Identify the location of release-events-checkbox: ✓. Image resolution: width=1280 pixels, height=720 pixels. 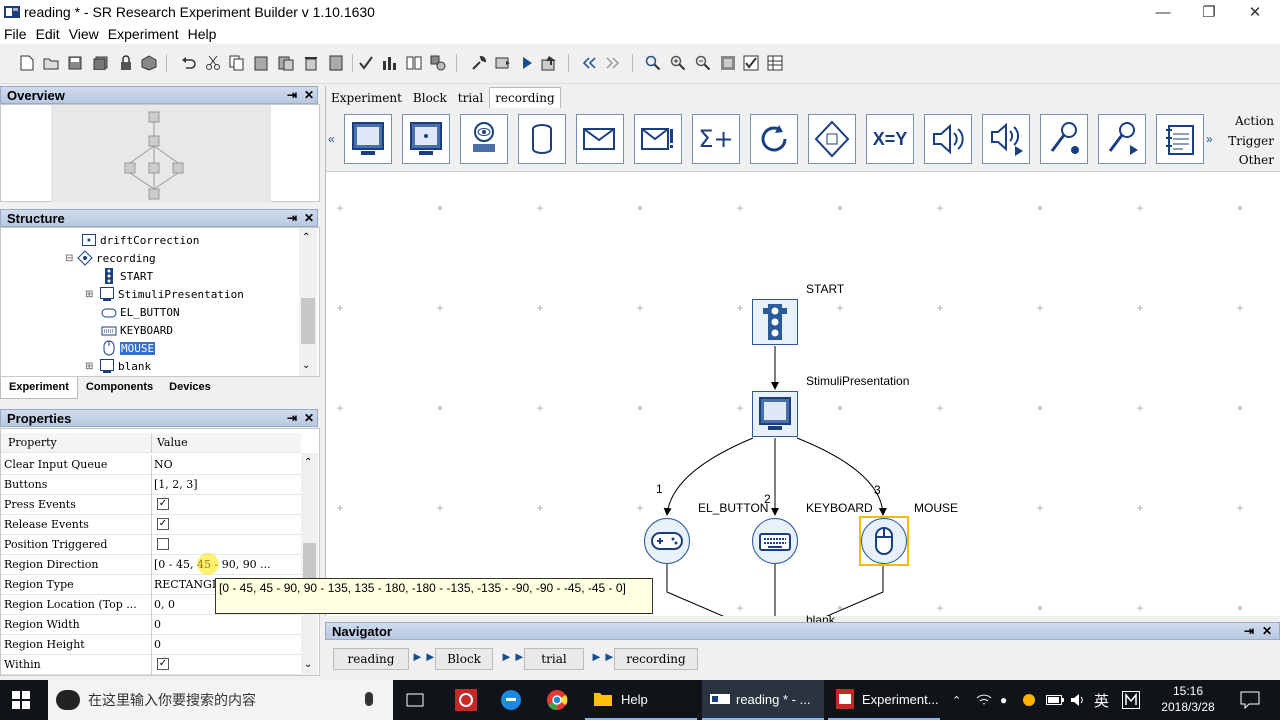
(163, 524).